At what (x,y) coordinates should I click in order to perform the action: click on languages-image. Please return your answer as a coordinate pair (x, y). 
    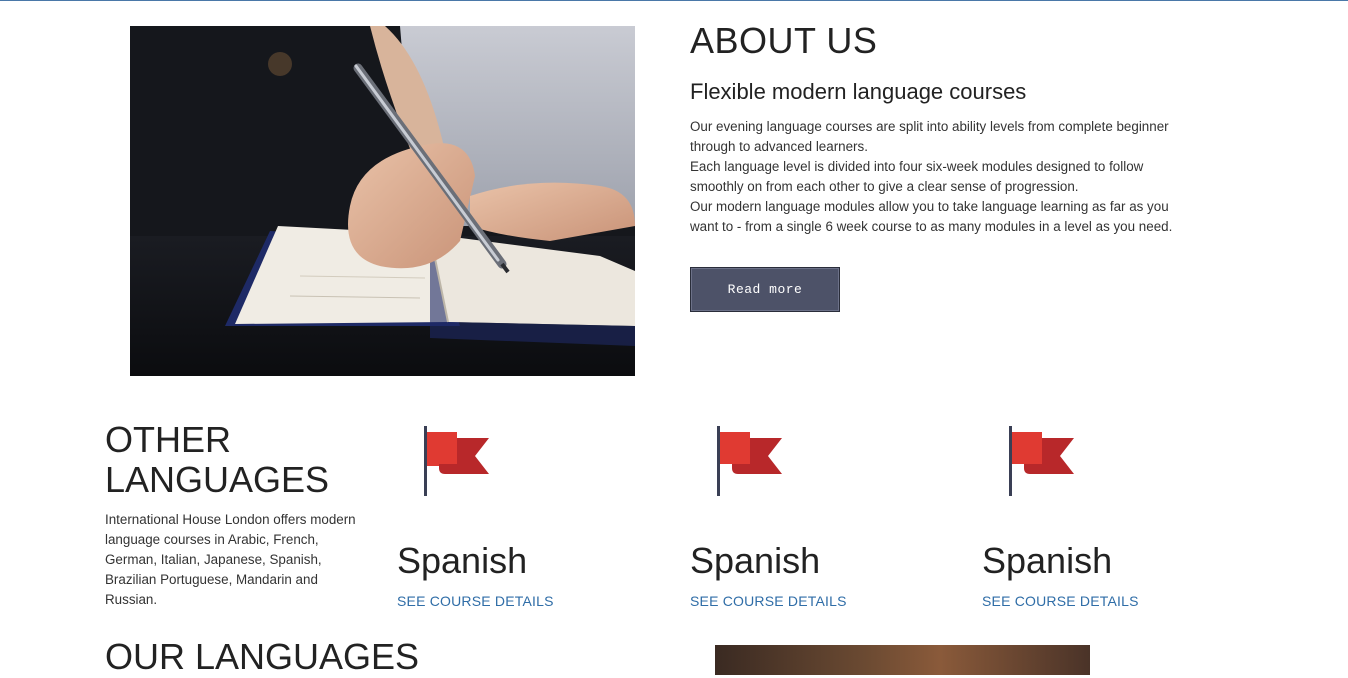
    Looking at the image, I should click on (902, 660).